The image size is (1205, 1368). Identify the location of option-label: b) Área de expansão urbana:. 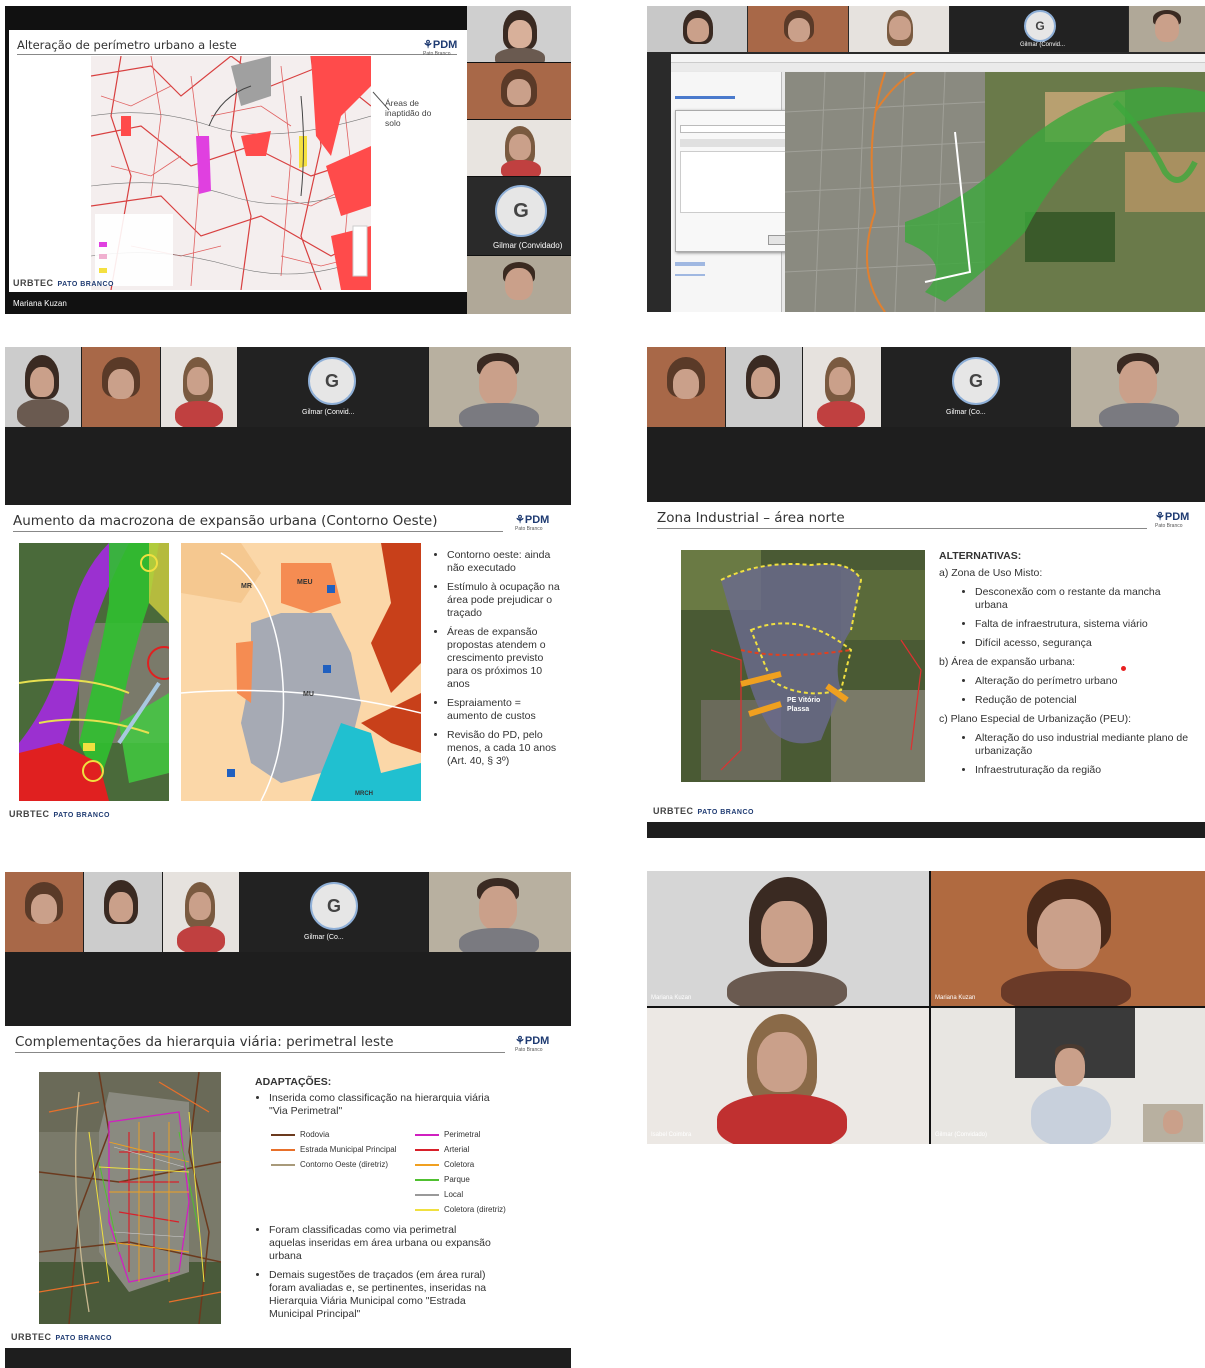
(1007, 662).